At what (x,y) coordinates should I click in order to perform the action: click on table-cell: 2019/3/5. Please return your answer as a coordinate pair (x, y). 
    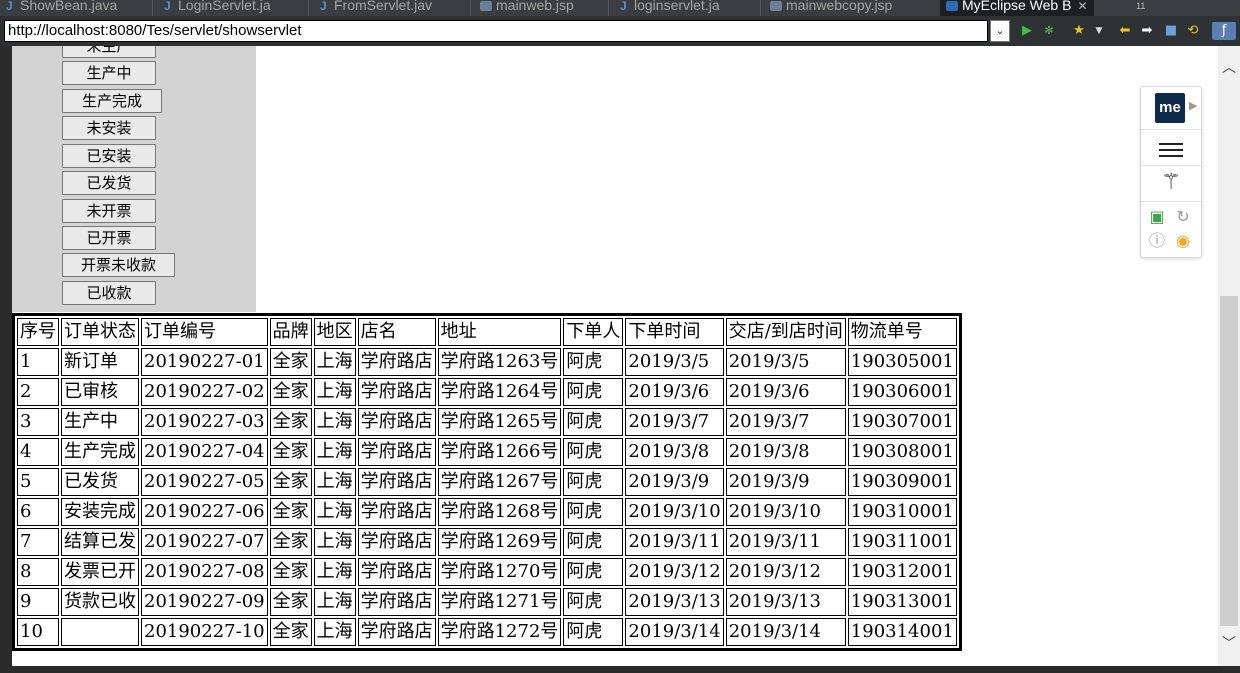
    Looking at the image, I should click on (785, 362).